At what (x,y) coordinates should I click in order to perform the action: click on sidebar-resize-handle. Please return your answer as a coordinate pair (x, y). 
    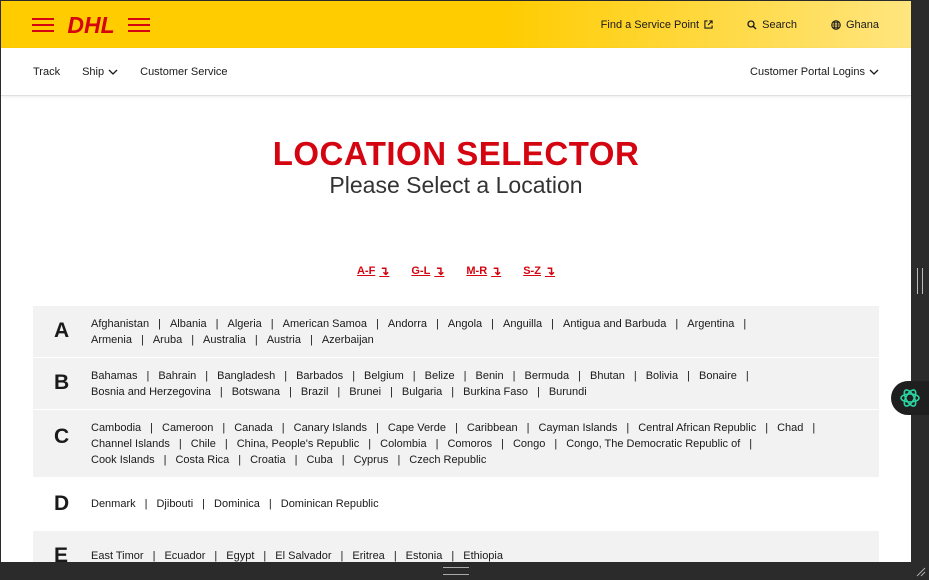
    Looking at the image, I should click on (920, 281).